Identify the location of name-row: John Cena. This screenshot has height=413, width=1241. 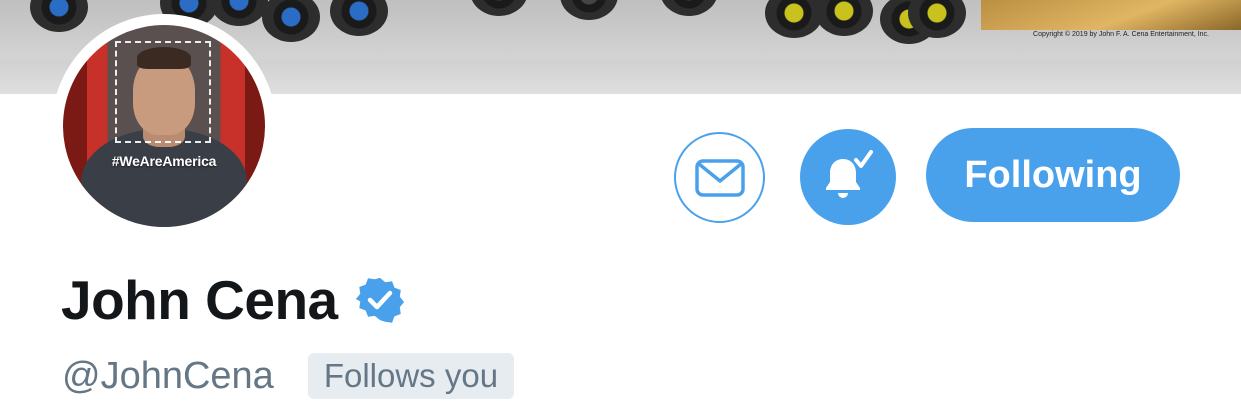
(232, 300).